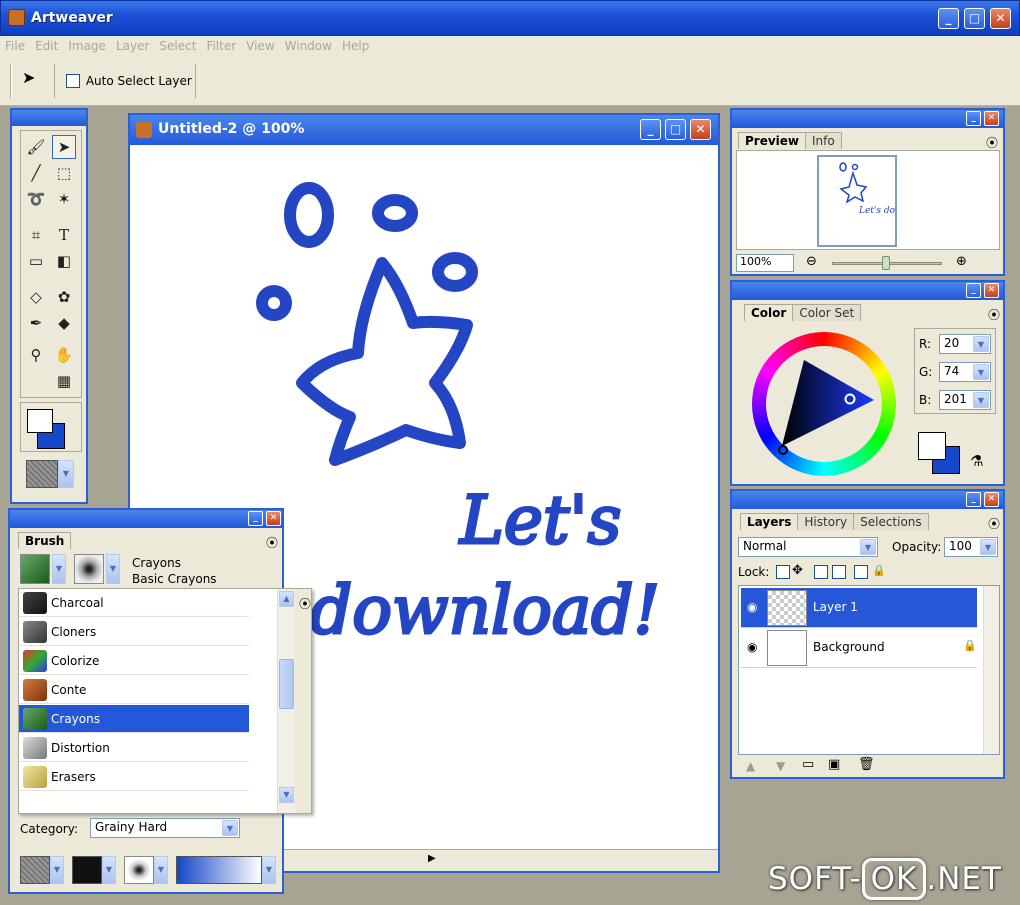 This screenshot has height=905, width=1020. What do you see at coordinates (255, 518) in the screenshot?
I see `brush-minimize-button: _` at bounding box center [255, 518].